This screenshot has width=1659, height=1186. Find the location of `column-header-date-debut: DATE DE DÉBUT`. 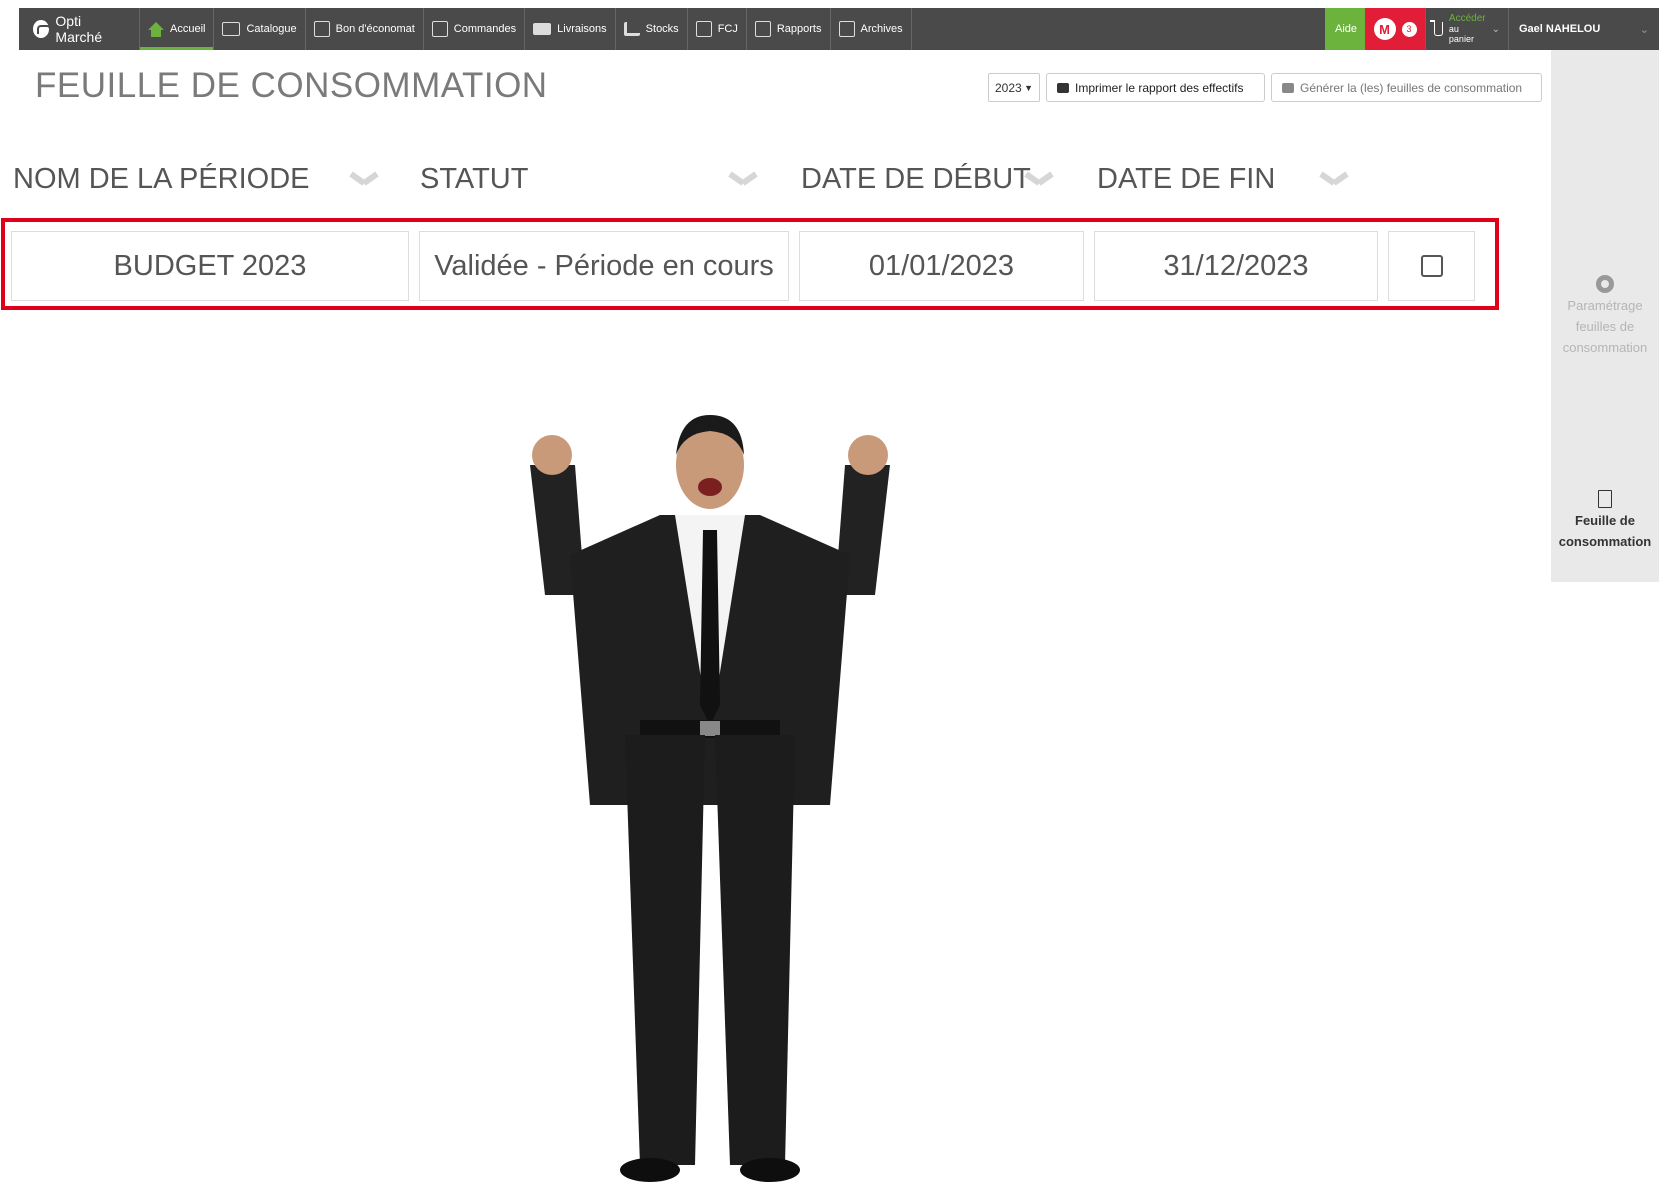

column-header-date-debut: DATE DE DÉBUT is located at coordinates (916, 179).